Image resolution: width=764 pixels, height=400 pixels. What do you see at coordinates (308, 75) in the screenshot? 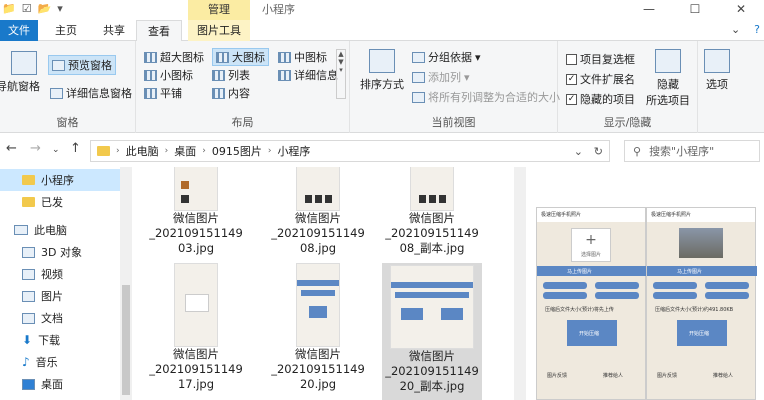
I see `layout-details: 详细信息` at bounding box center [308, 75].